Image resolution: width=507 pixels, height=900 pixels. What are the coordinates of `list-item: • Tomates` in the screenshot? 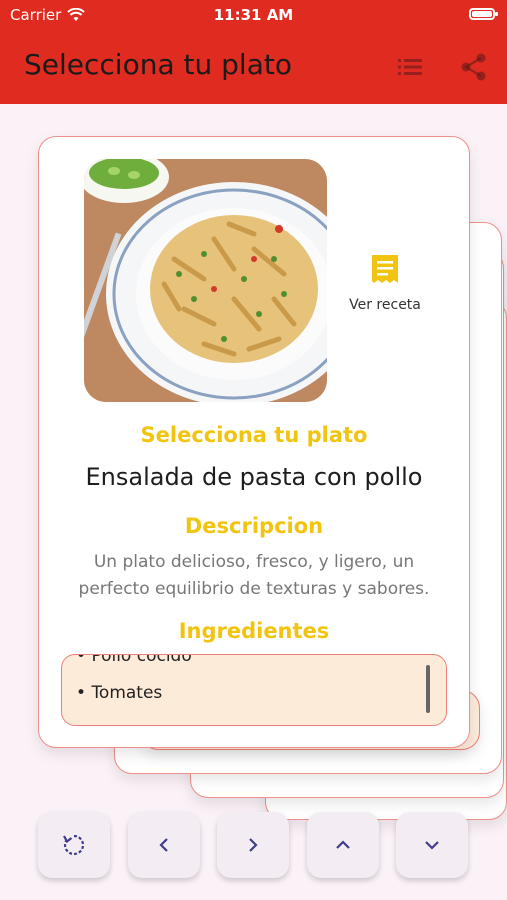 It's located at (119, 693).